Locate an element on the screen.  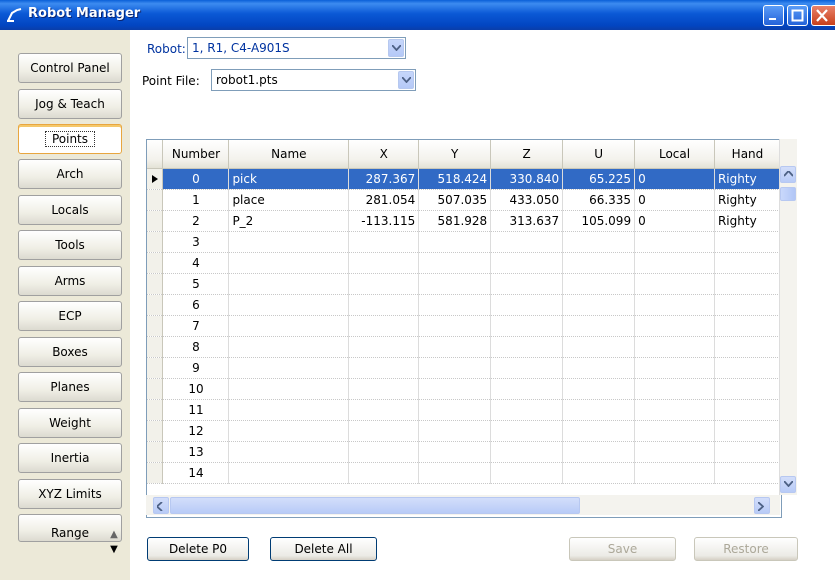
col-header-local: Local is located at coordinates (674, 154).